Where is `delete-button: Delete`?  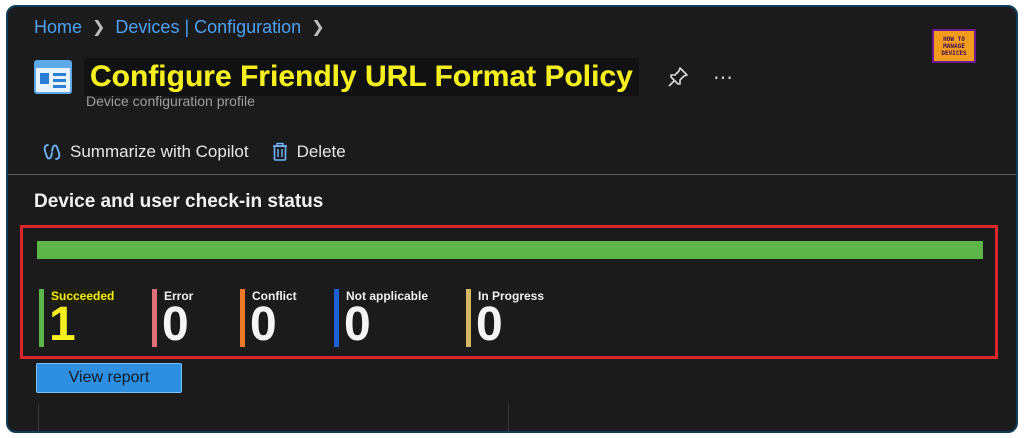 delete-button: Delete is located at coordinates (308, 152).